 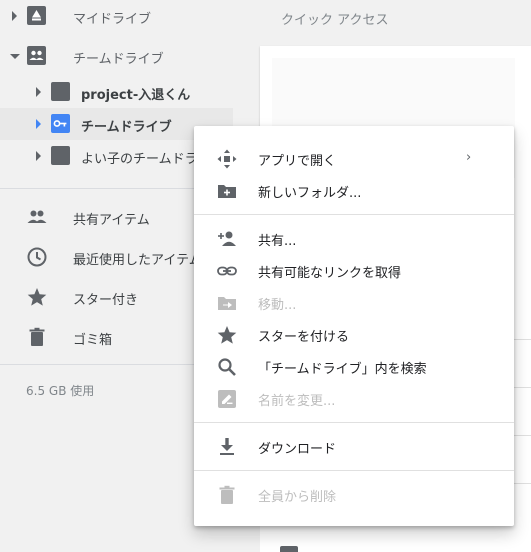 What do you see at coordinates (137, 260) in the screenshot?
I see `sidebar-item-label: 最近使用したアイテム` at bounding box center [137, 260].